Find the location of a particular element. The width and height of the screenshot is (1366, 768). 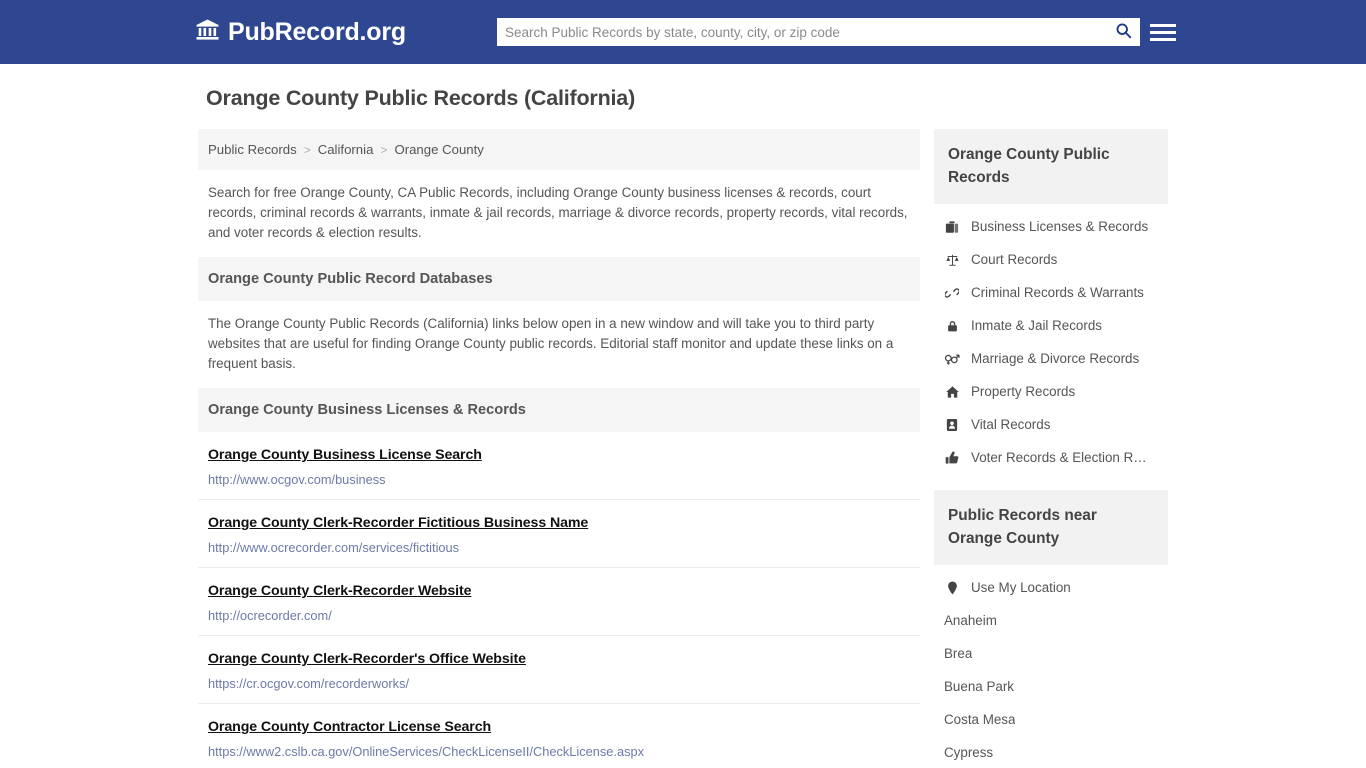

sidebar-city-anaheim: Anaheim is located at coordinates (1051, 620).